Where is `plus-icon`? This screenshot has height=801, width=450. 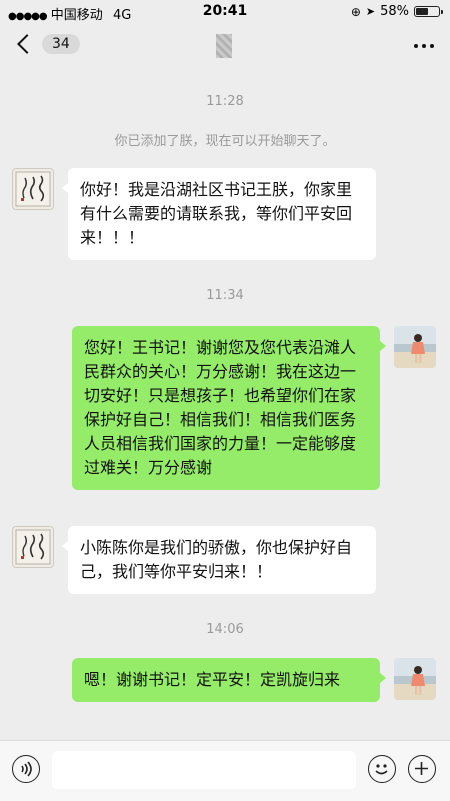 plus-icon is located at coordinates (421, 768).